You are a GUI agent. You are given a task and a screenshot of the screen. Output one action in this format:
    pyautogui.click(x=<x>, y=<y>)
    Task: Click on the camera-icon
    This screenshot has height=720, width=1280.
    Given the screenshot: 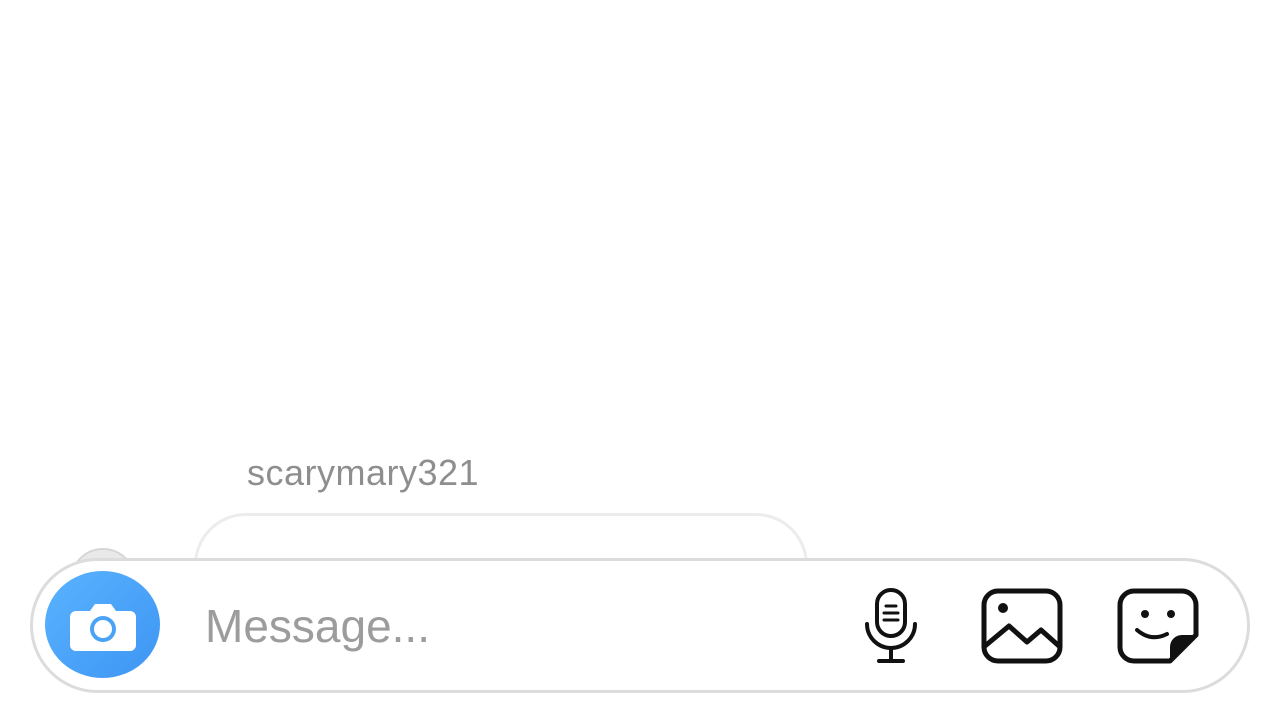 What is the action you would take?
    pyautogui.click(x=102, y=627)
    